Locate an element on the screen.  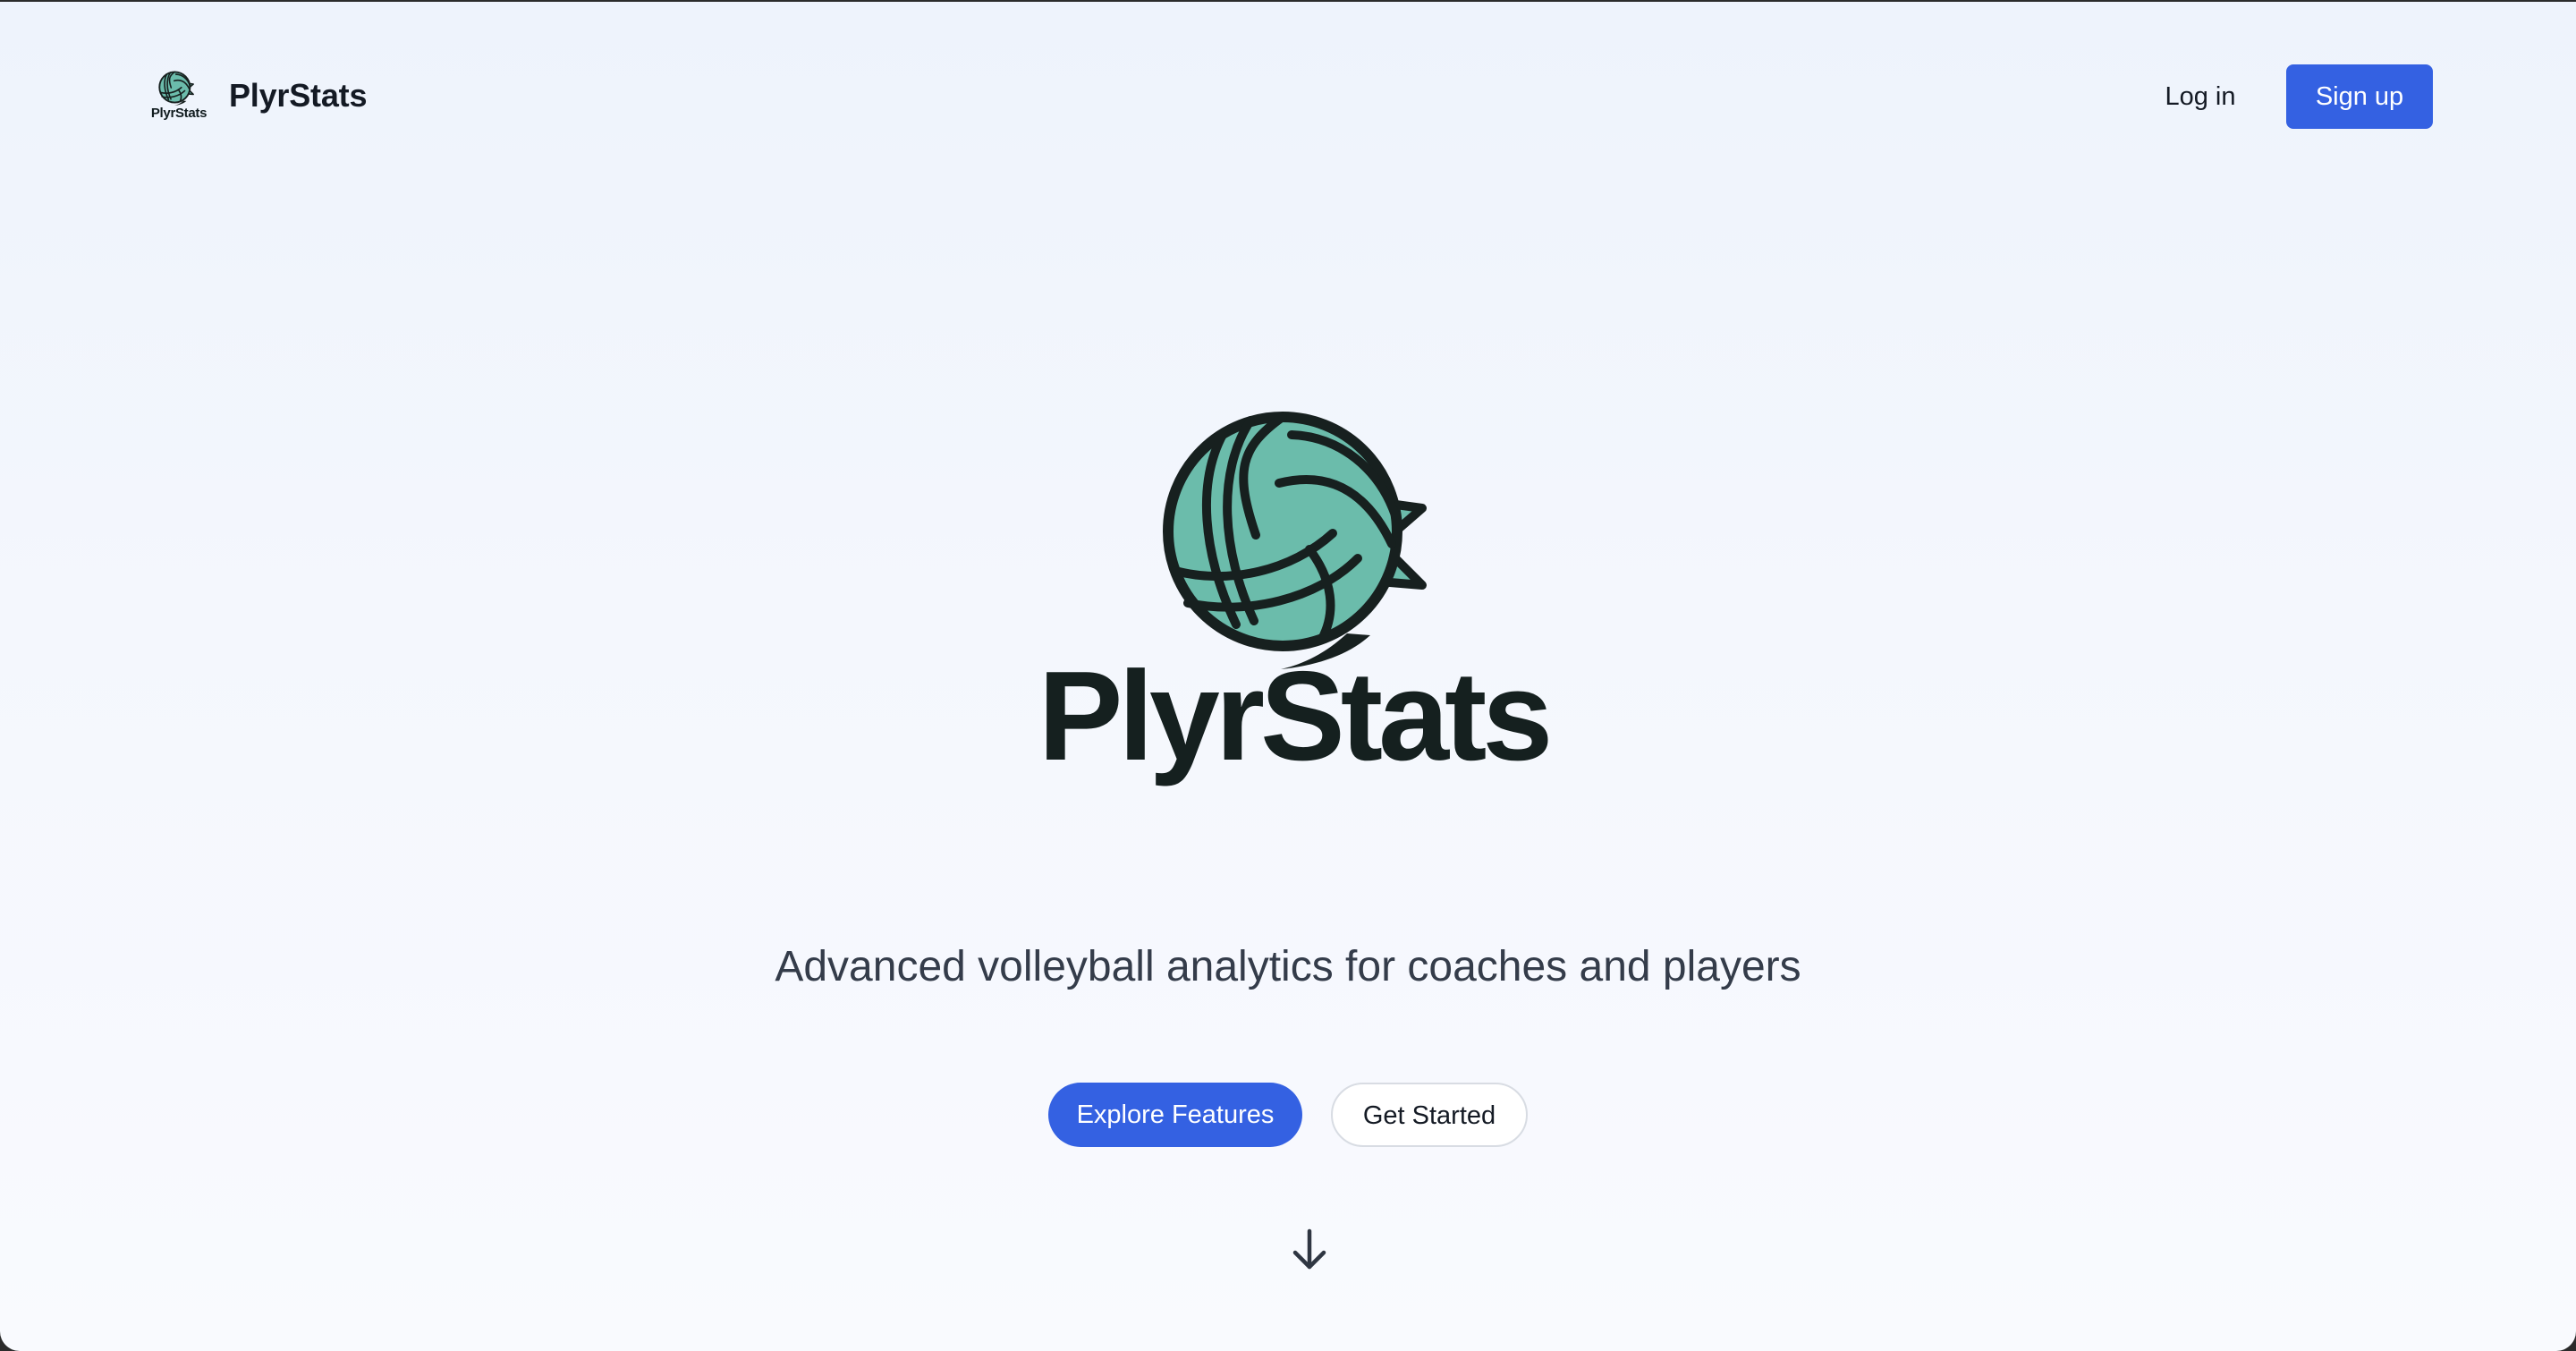
brand-logo-text: PlyrStats is located at coordinates (179, 114).